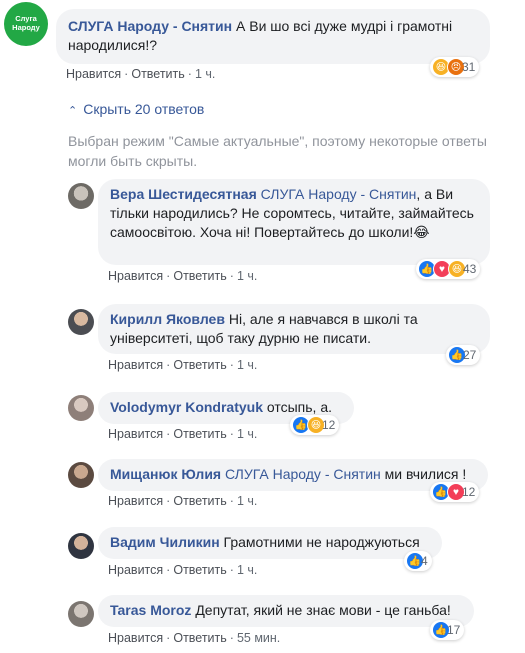 The width and height of the screenshot is (525, 653). Describe the element at coordinates (315, 425) in the screenshot. I see `reaction-summary: 👍 😆 12` at that location.